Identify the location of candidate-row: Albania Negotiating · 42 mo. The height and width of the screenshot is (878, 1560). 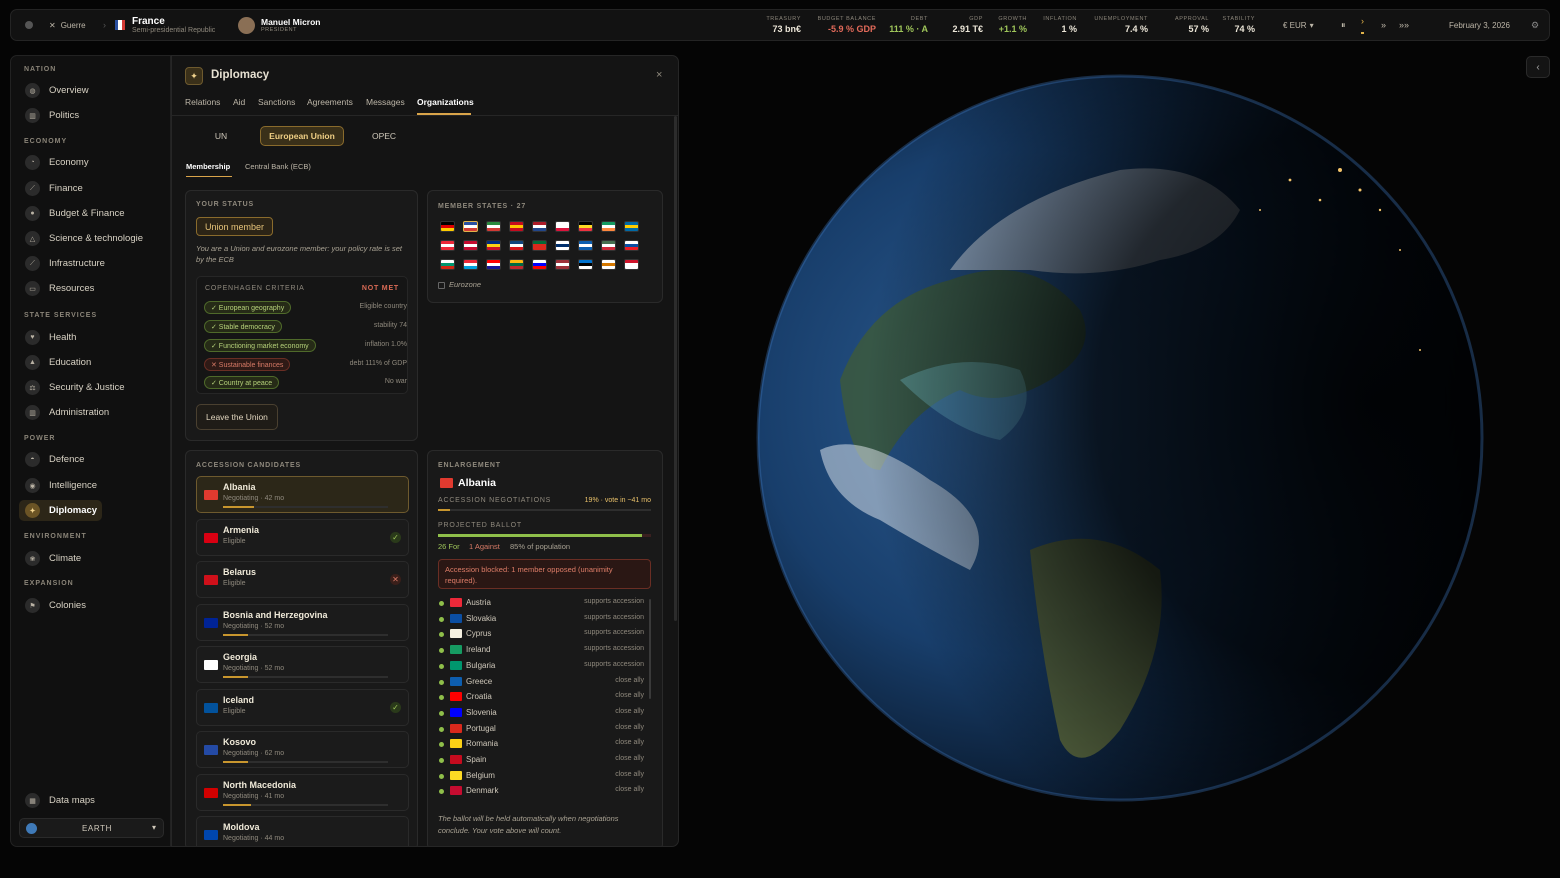
(302, 494).